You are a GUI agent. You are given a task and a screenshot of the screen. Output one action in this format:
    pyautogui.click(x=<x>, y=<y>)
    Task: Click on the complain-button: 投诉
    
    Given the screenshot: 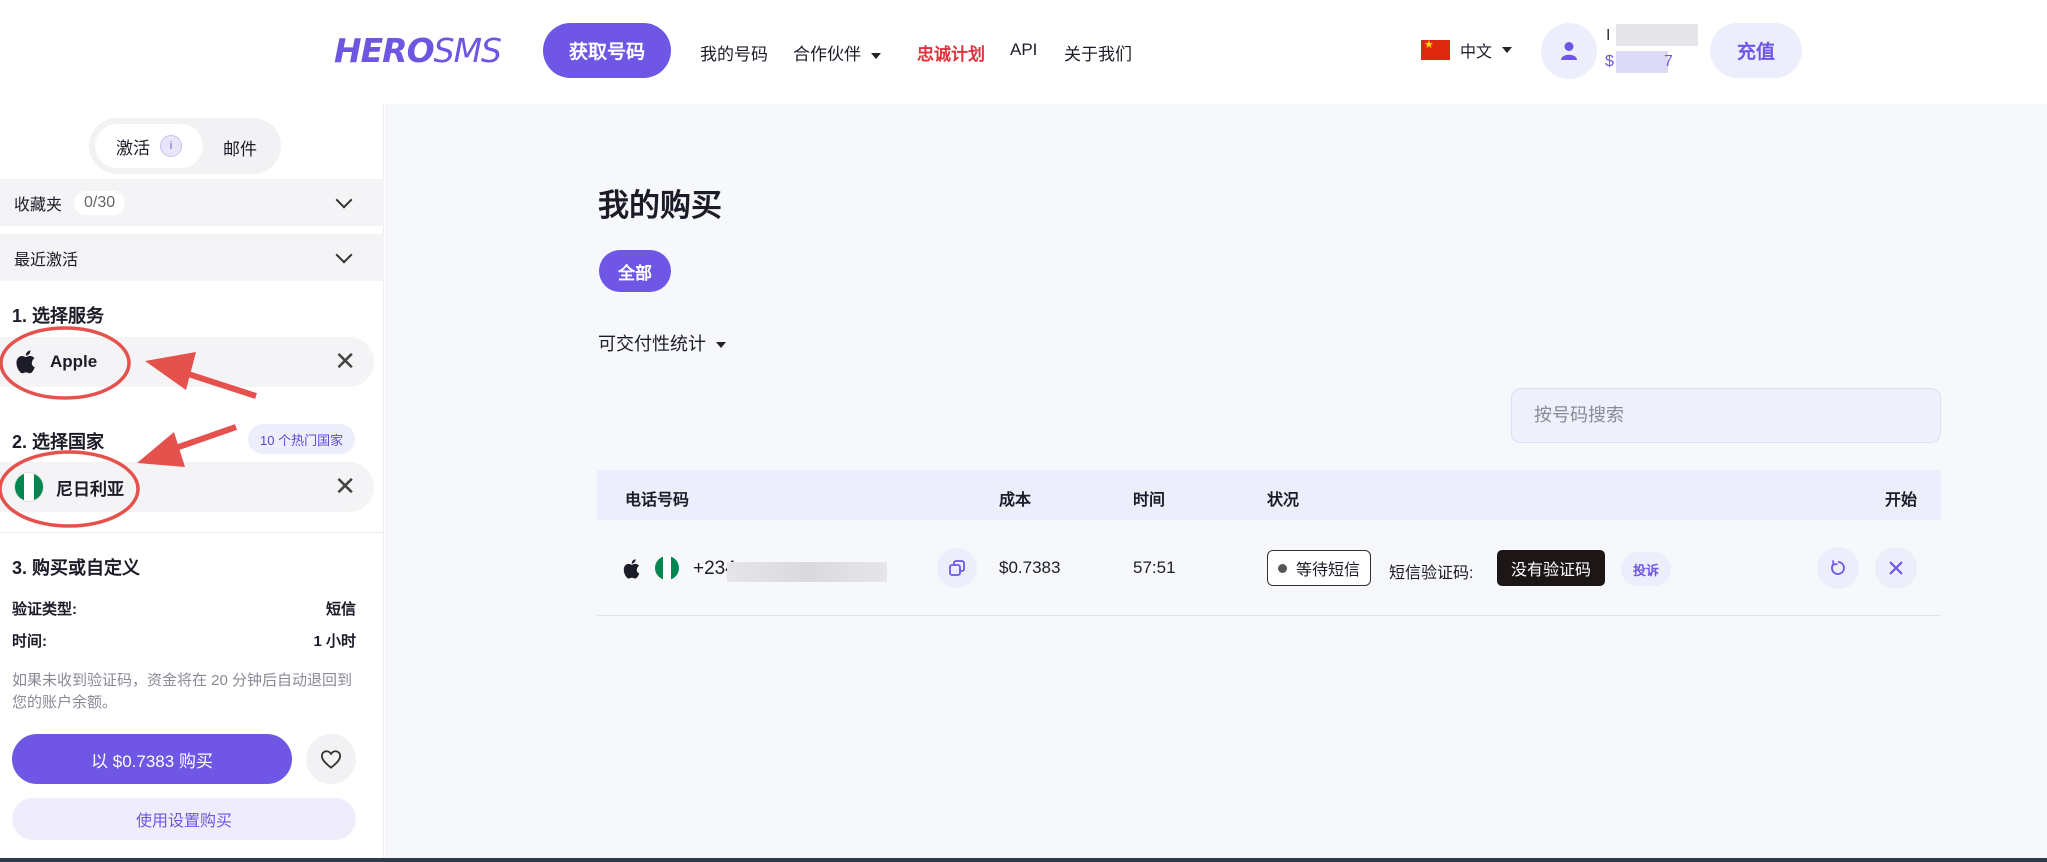 What is the action you would take?
    pyautogui.click(x=1646, y=569)
    